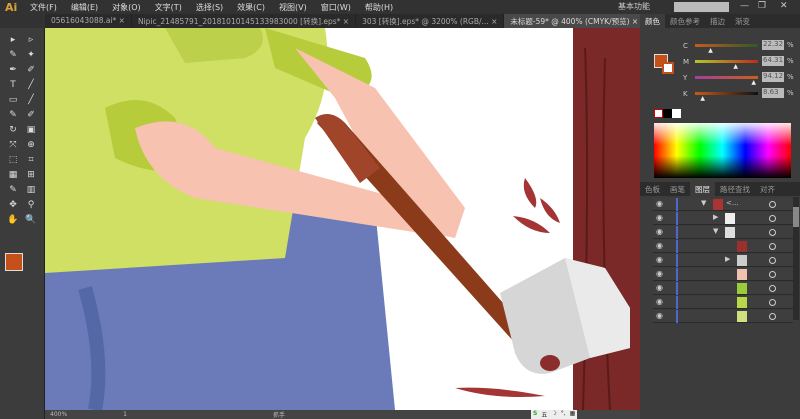 The width and height of the screenshot is (800, 419). What do you see at coordinates (634, 6) in the screenshot?
I see `workspace-switcher: 基本功能` at bounding box center [634, 6].